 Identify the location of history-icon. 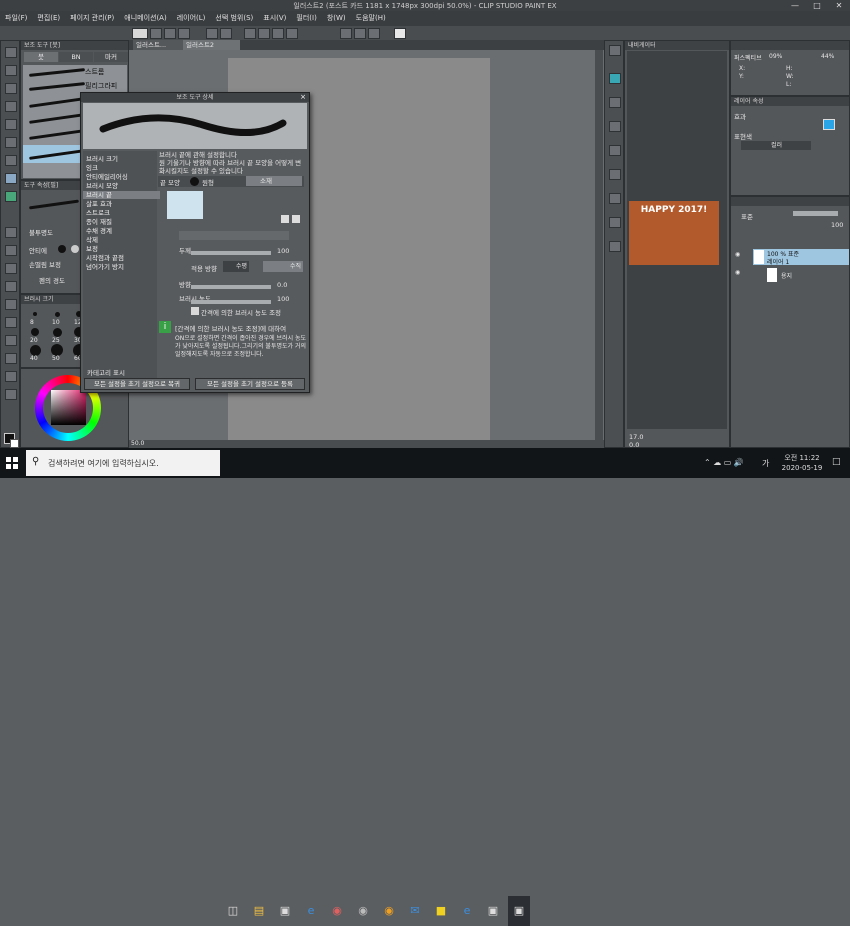
(615, 126).